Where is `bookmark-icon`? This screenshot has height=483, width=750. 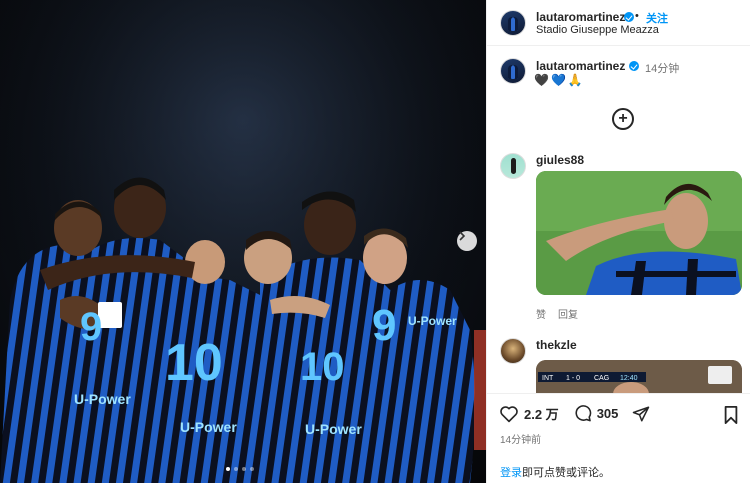 bookmark-icon is located at coordinates (731, 415).